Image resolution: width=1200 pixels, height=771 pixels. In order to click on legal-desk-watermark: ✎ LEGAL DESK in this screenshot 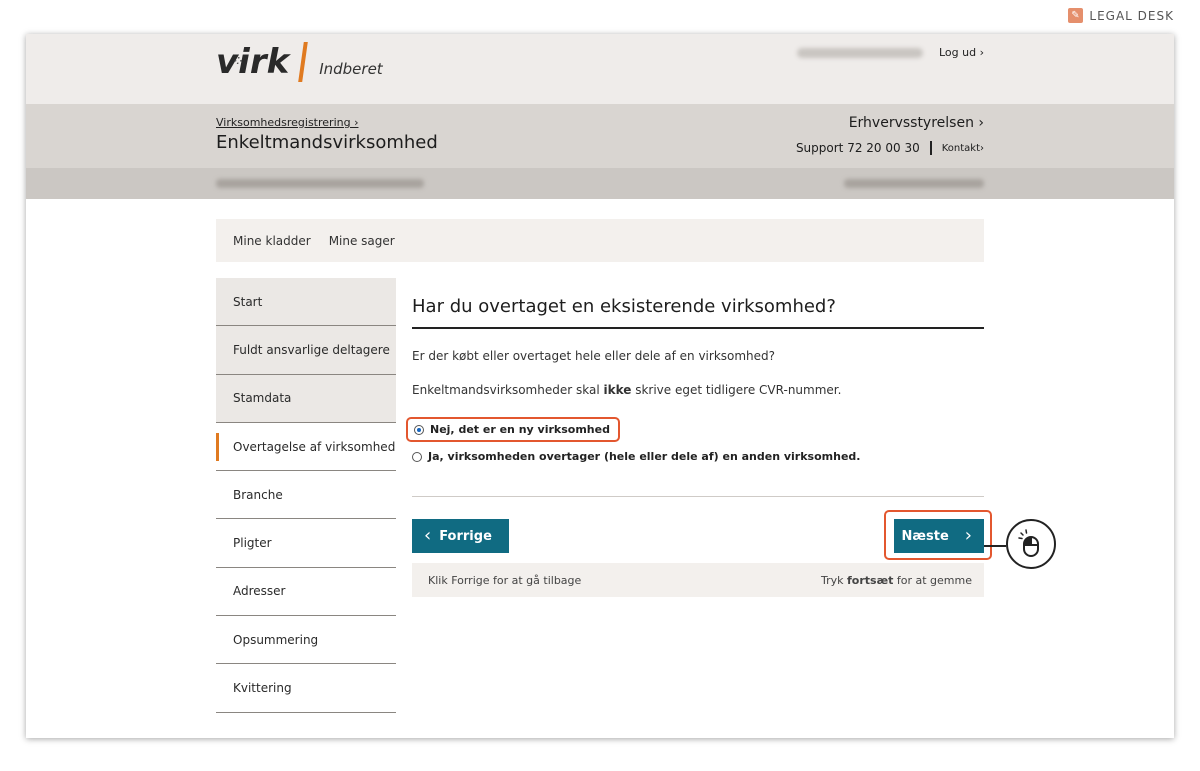, I will do `click(1121, 15)`.